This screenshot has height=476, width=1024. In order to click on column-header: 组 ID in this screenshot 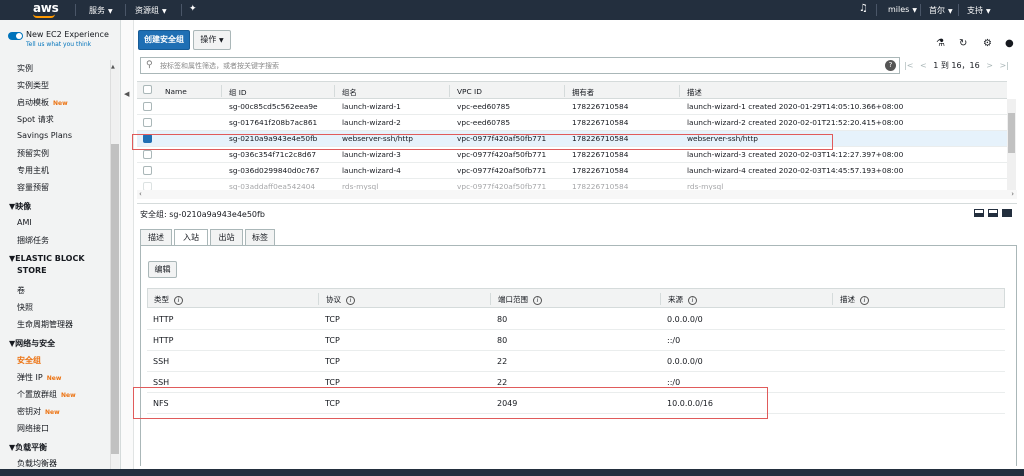, I will do `click(238, 92)`.